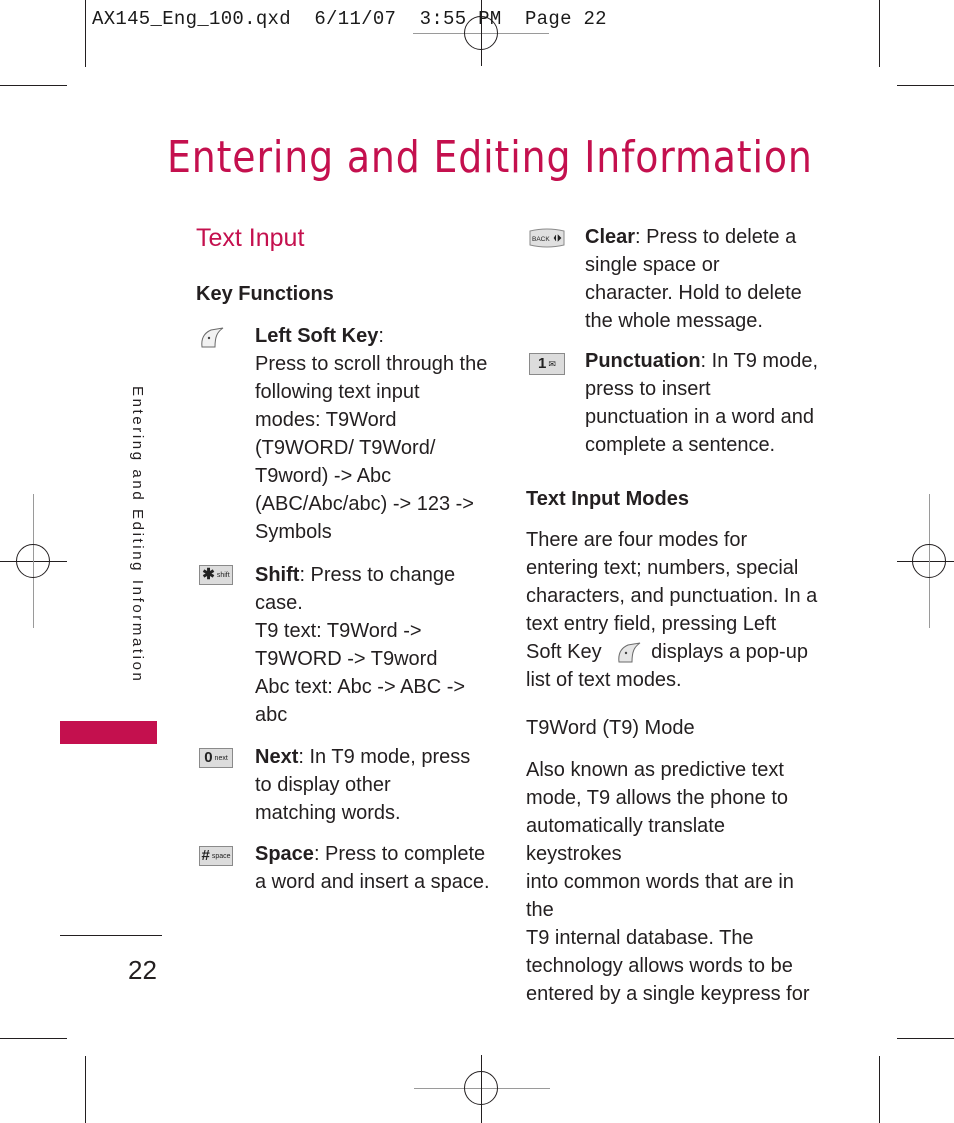 The width and height of the screenshot is (954, 1123). Describe the element at coordinates (277, 757) in the screenshot. I see `next-term: Next` at that location.